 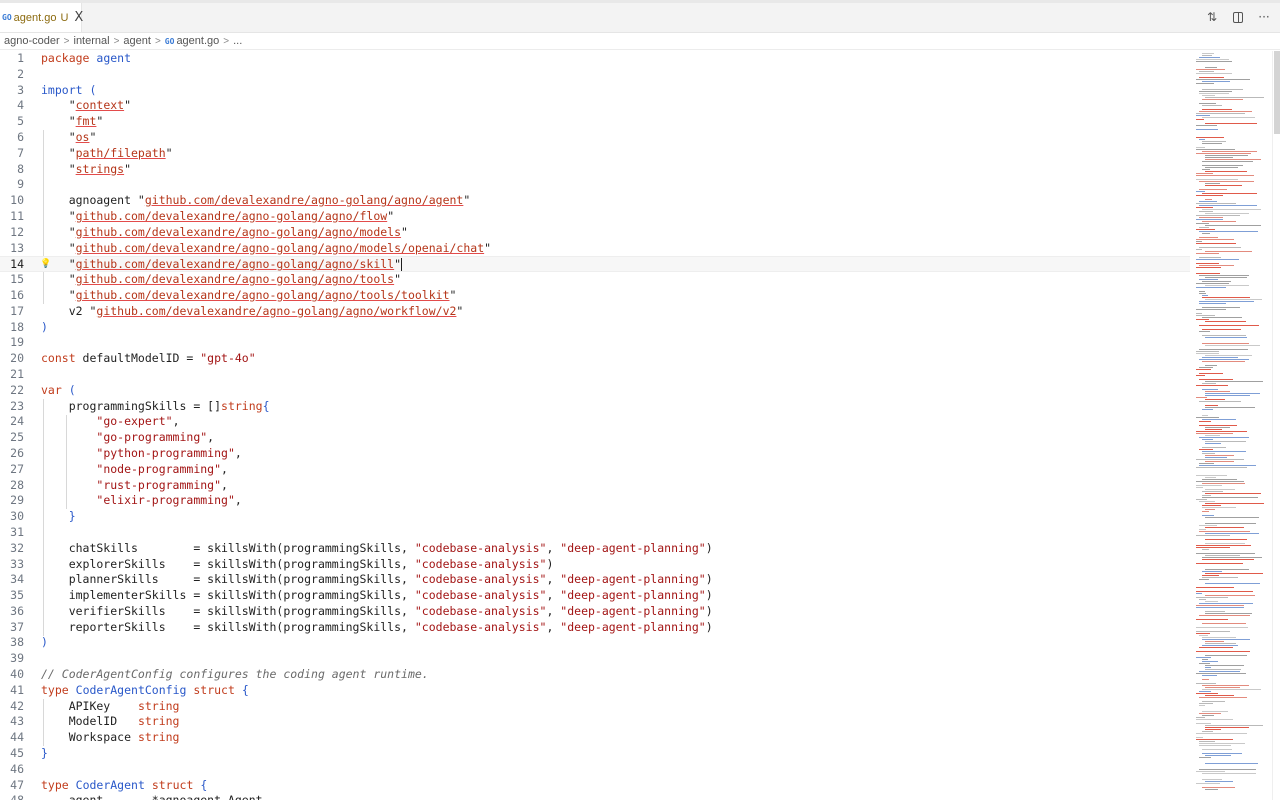 What do you see at coordinates (595, 375) in the screenshot?
I see `code-line: 21` at bounding box center [595, 375].